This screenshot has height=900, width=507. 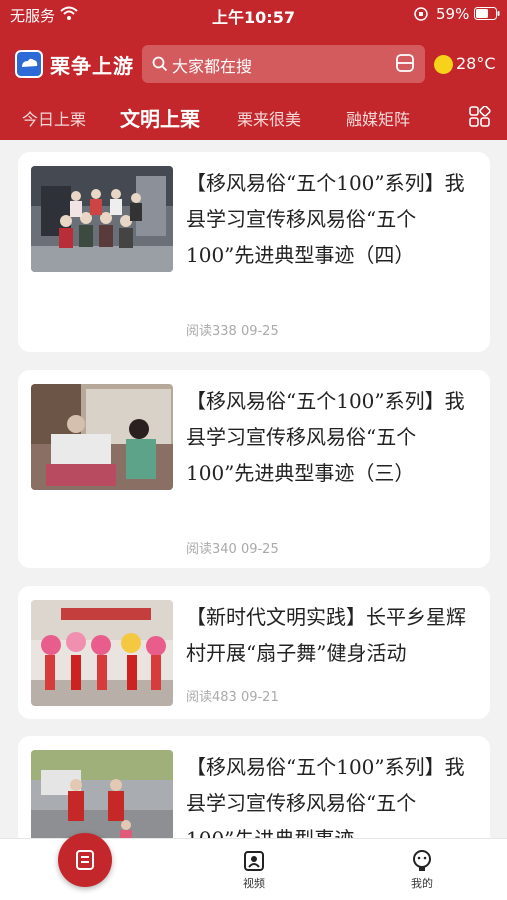 I want to click on nav-mine: 我的, so click(x=422, y=870).